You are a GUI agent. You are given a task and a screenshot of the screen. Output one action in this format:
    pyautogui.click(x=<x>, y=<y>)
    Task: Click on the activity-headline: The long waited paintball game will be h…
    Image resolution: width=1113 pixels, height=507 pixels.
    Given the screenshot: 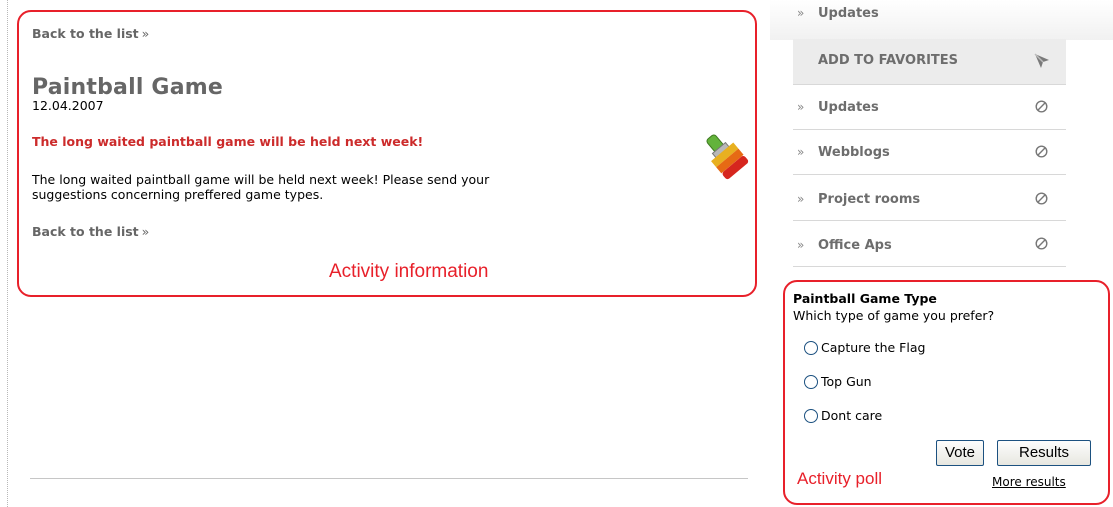 What is the action you would take?
    pyautogui.click(x=228, y=141)
    